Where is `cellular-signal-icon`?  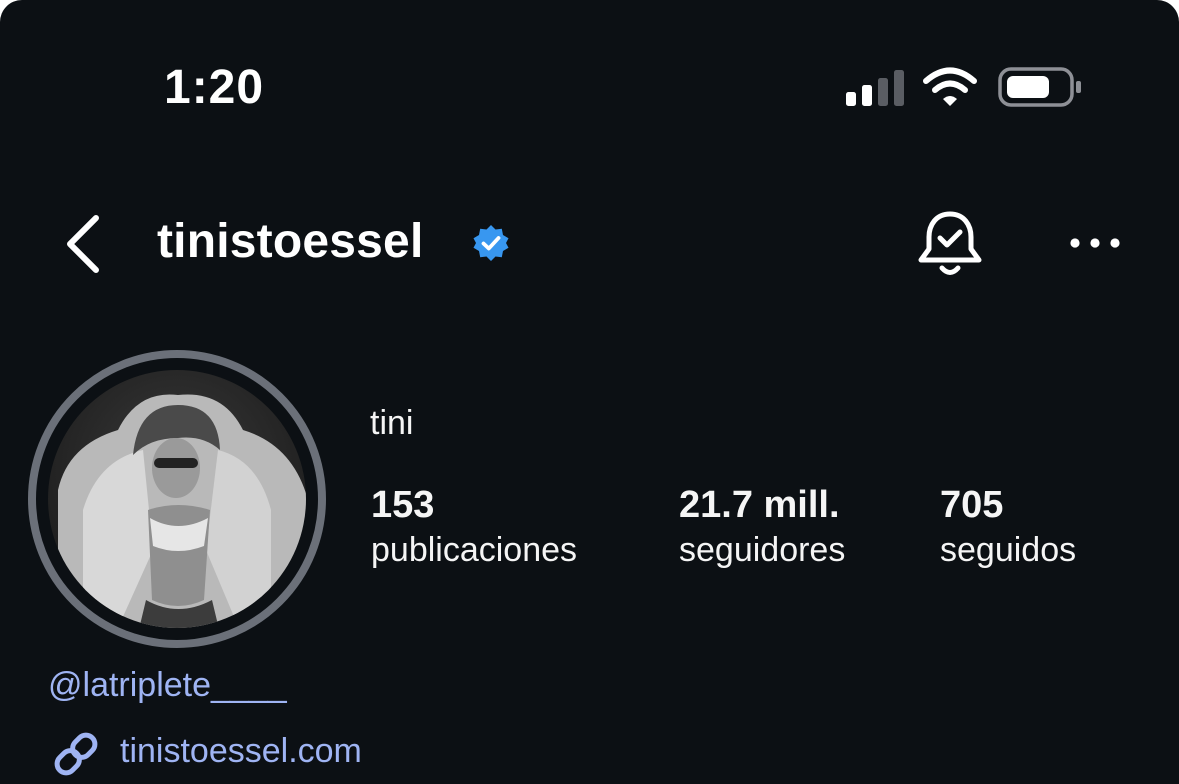
cellular-signal-icon is located at coordinates (875, 88).